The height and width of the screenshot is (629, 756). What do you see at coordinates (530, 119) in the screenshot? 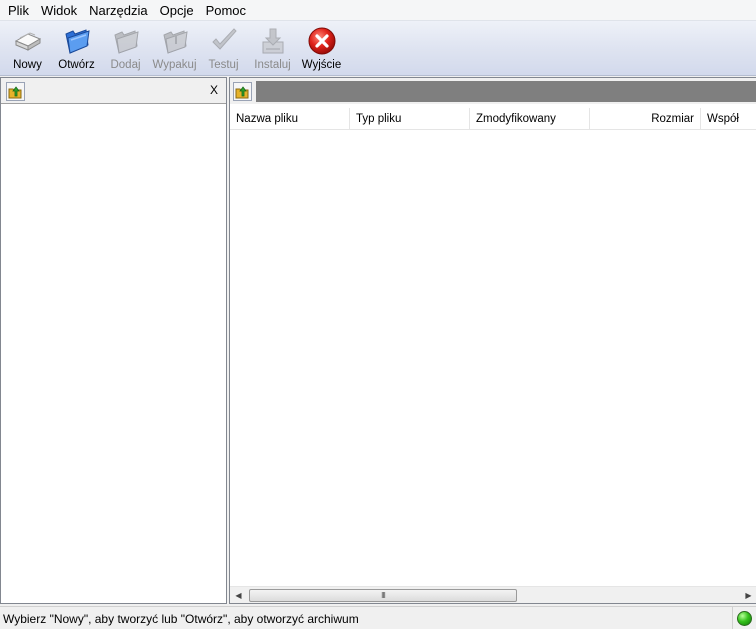
I see `column-header-modified: Zmodyfikowany` at bounding box center [530, 119].